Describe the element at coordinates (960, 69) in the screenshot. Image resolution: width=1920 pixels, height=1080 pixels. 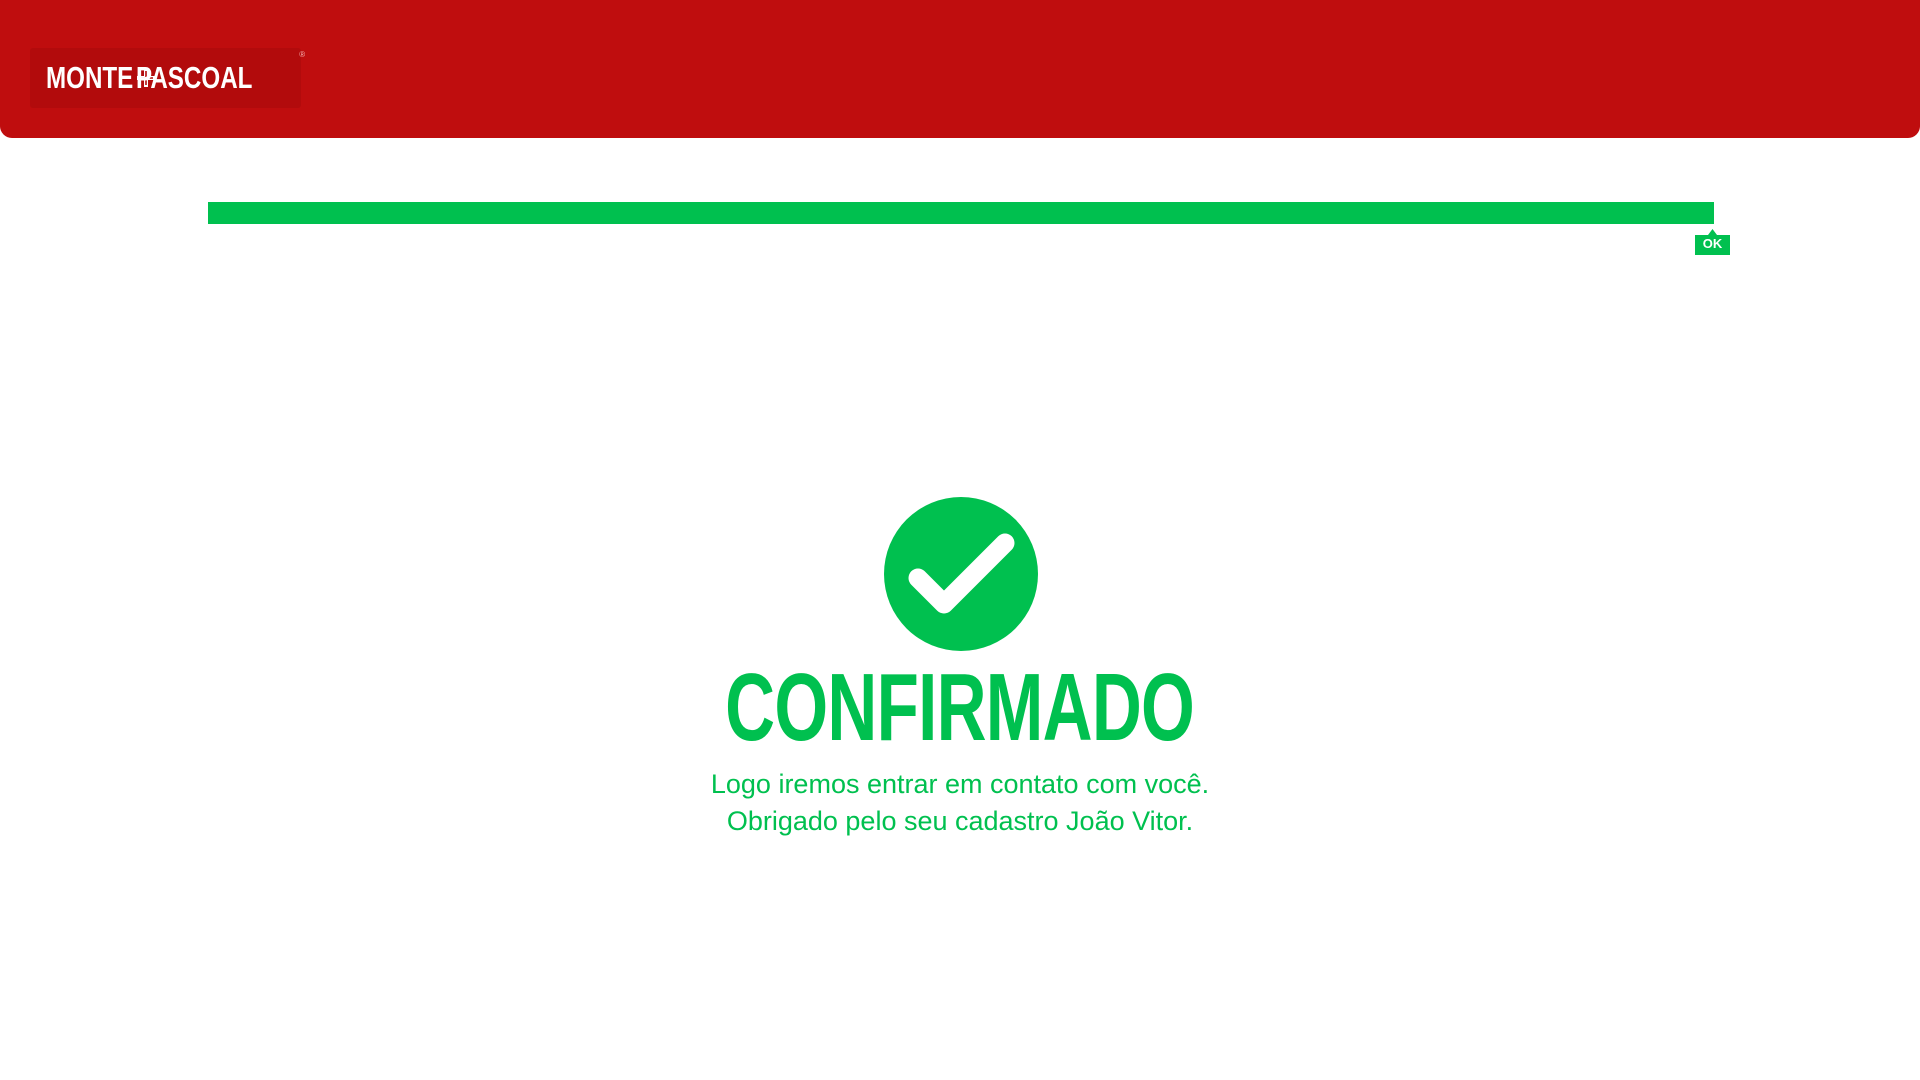
I see `header-bar: MONTE PASCOAL ®` at that location.